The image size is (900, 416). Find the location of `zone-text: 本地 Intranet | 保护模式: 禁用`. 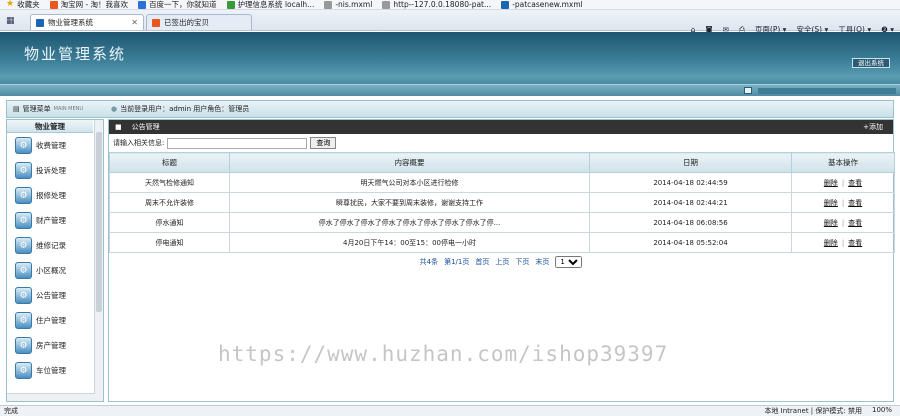

zone-text: 本地 Intranet | 保护模式: 禁用 is located at coordinates (813, 411).